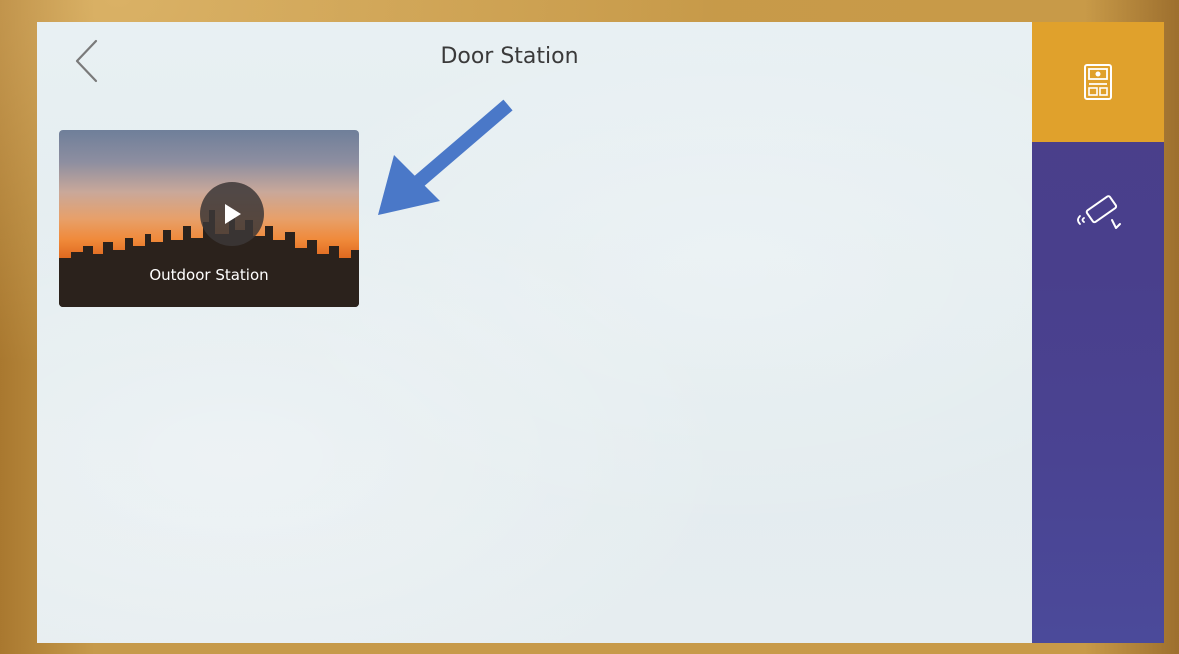  Describe the element at coordinates (209, 275) in the screenshot. I see `tile-label: Outdoor Station` at that location.